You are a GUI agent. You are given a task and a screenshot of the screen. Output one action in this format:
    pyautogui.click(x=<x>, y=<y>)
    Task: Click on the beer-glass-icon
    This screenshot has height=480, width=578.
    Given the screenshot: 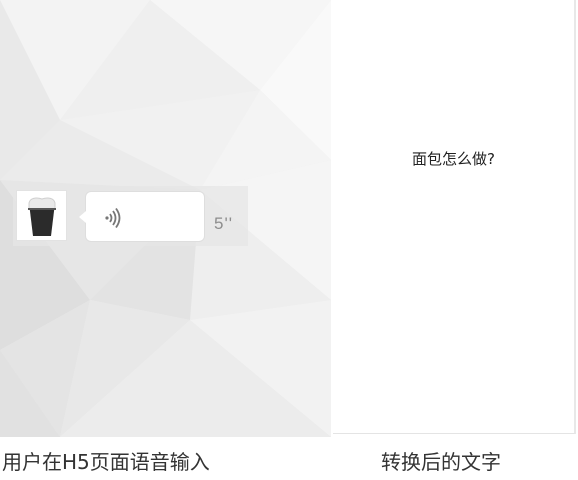 What is the action you would take?
    pyautogui.click(x=42, y=216)
    